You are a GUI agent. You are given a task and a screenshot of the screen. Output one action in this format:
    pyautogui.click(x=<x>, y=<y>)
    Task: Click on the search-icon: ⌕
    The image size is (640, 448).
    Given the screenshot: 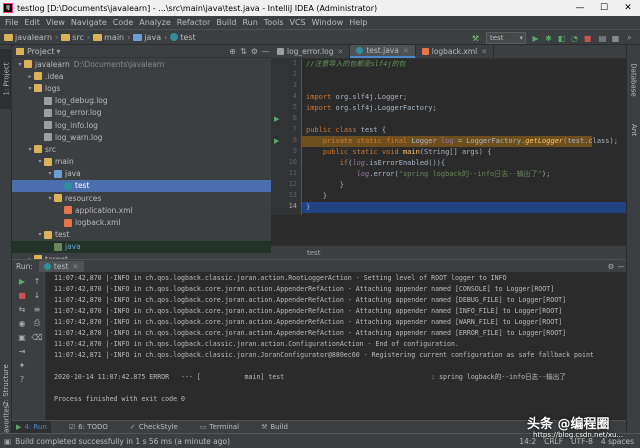 What is the action you would take?
    pyautogui.click(x=629, y=38)
    